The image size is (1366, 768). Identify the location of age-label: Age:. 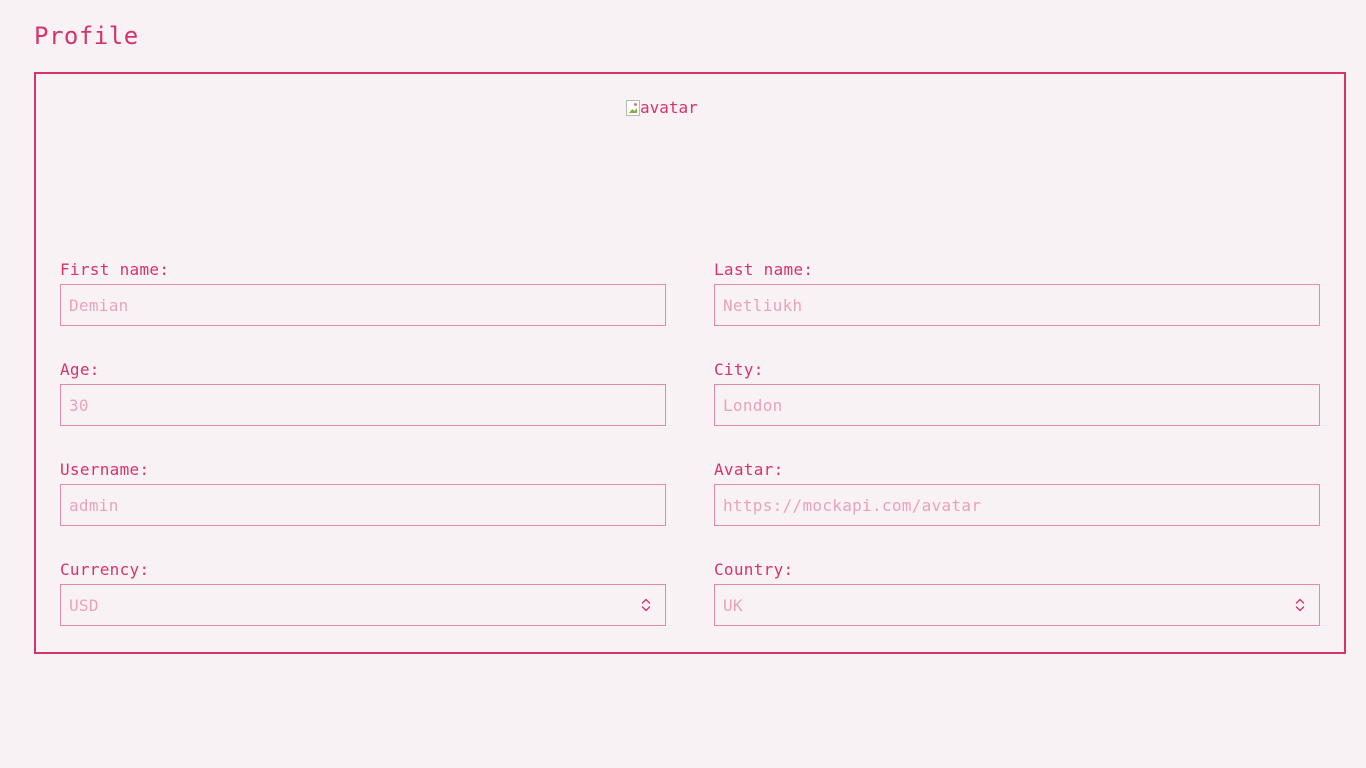
(80, 369).